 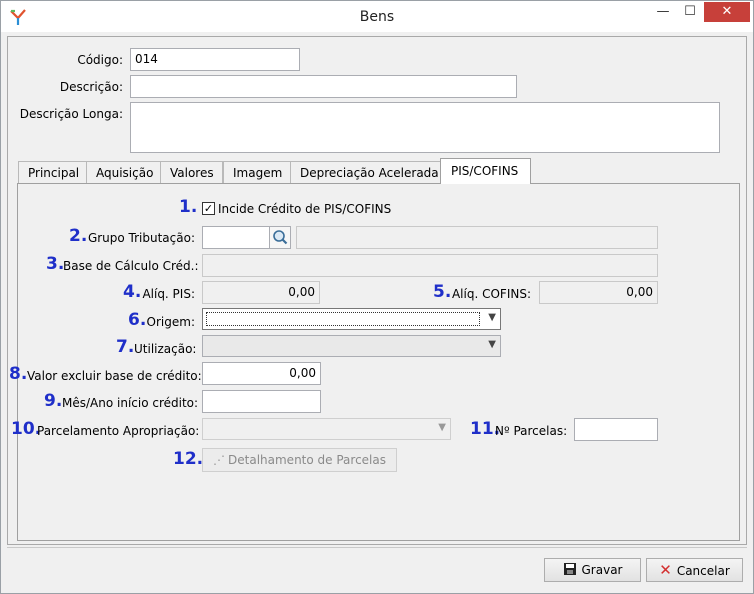 I want to click on grupo-tributacao-desc-input, so click(x=477, y=237).